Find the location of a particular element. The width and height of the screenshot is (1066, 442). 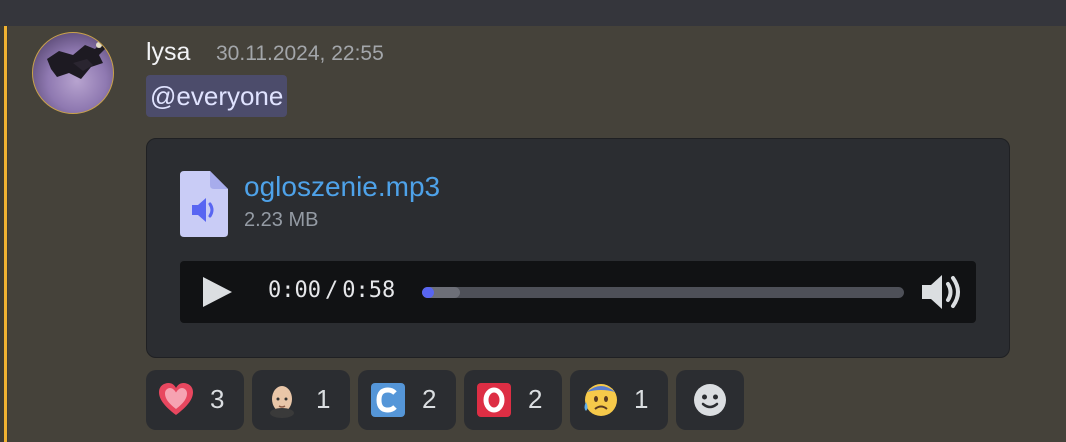

everyone-mention: @everyone is located at coordinates (217, 96).